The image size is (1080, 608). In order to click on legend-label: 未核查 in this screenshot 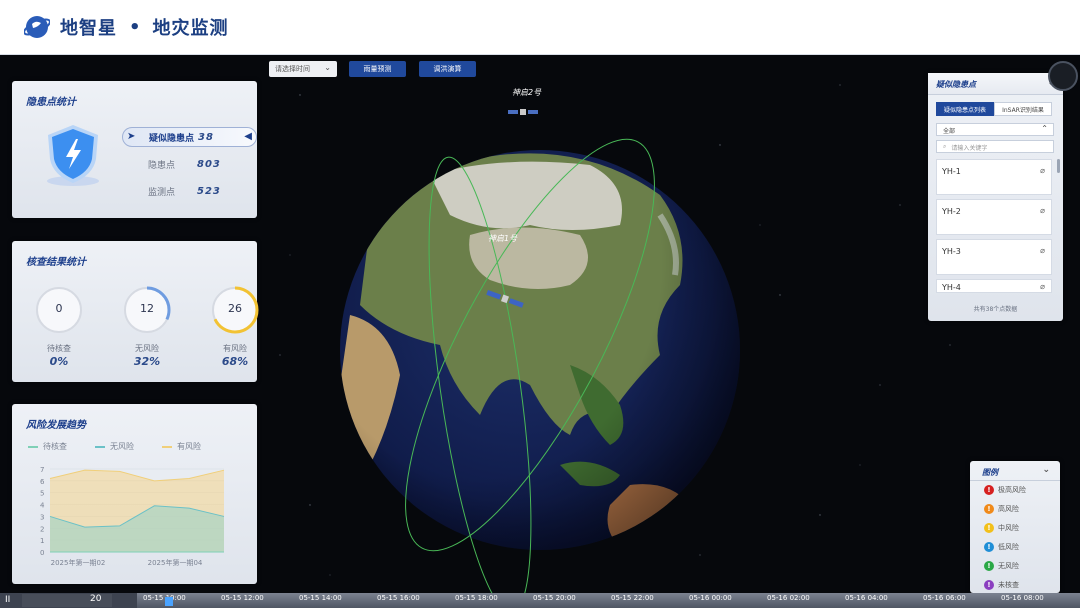, I will do `click(1008, 585)`.